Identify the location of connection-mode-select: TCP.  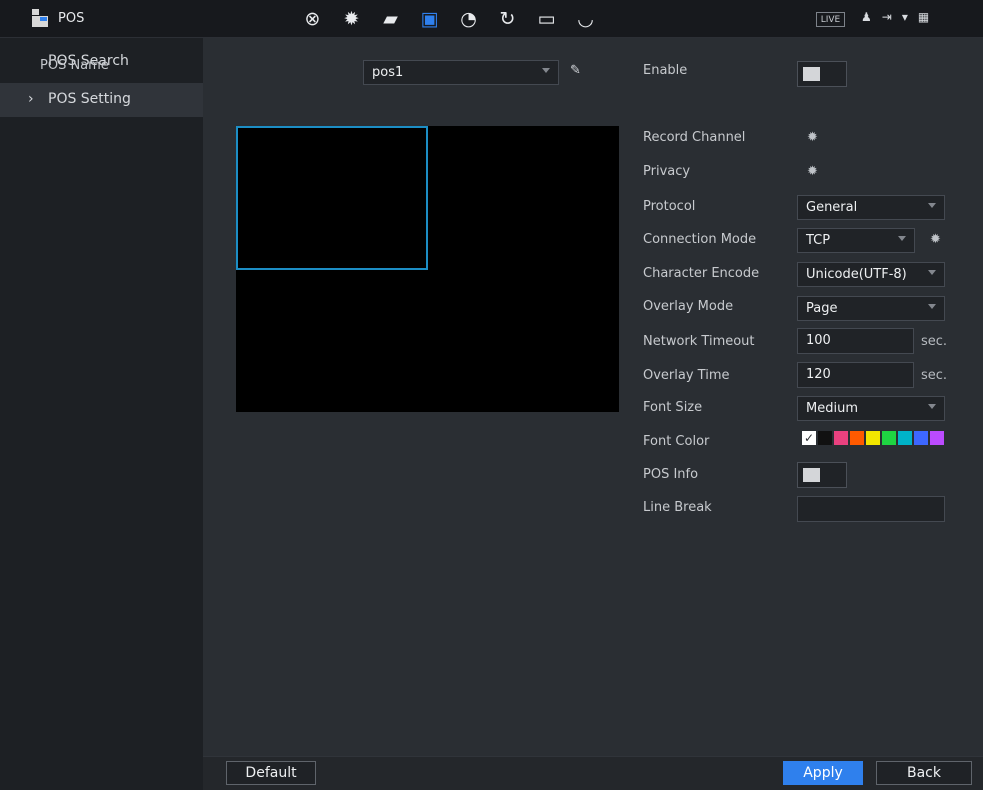
(856, 240).